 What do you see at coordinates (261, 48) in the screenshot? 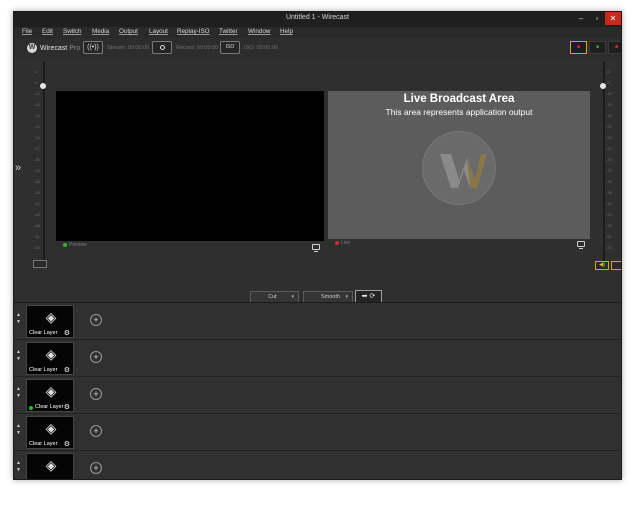
I see `iso-timer: ISO: 00:00:00` at bounding box center [261, 48].